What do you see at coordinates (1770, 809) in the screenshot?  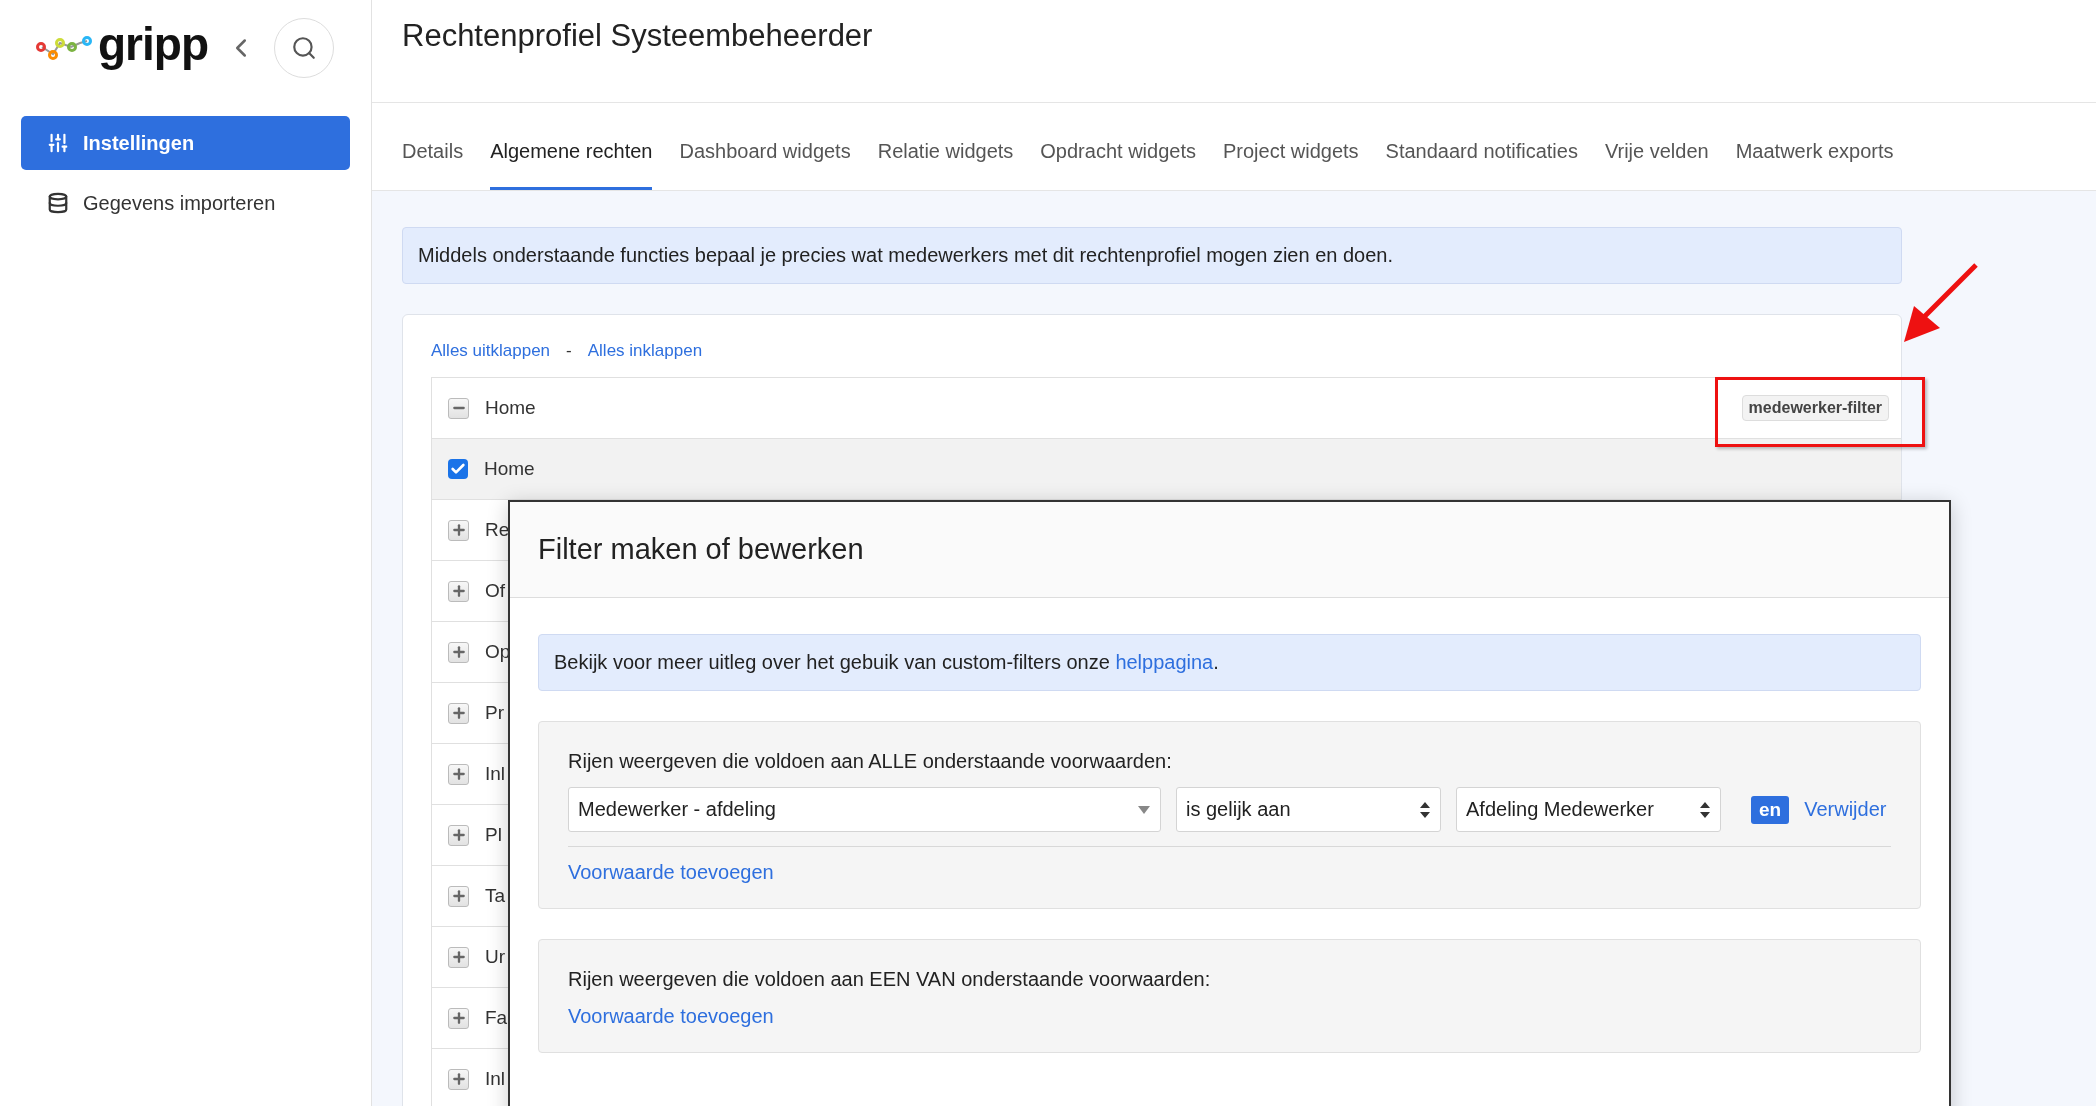 I see `connector-label: en` at bounding box center [1770, 809].